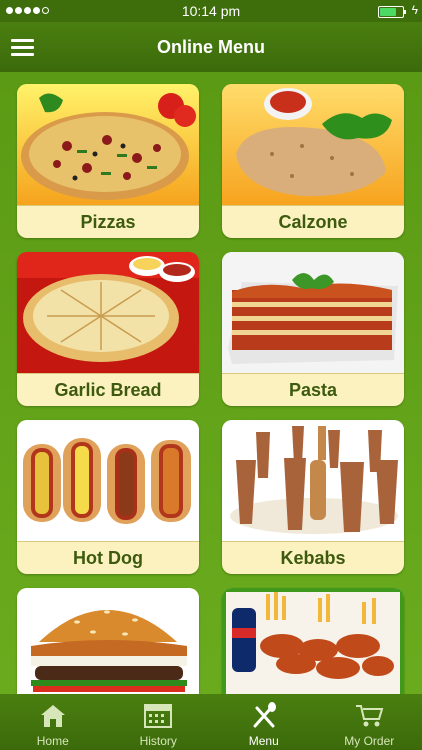 Image resolution: width=422 pixels, height=750 pixels. I want to click on hot-dog-photo, so click(108, 481).